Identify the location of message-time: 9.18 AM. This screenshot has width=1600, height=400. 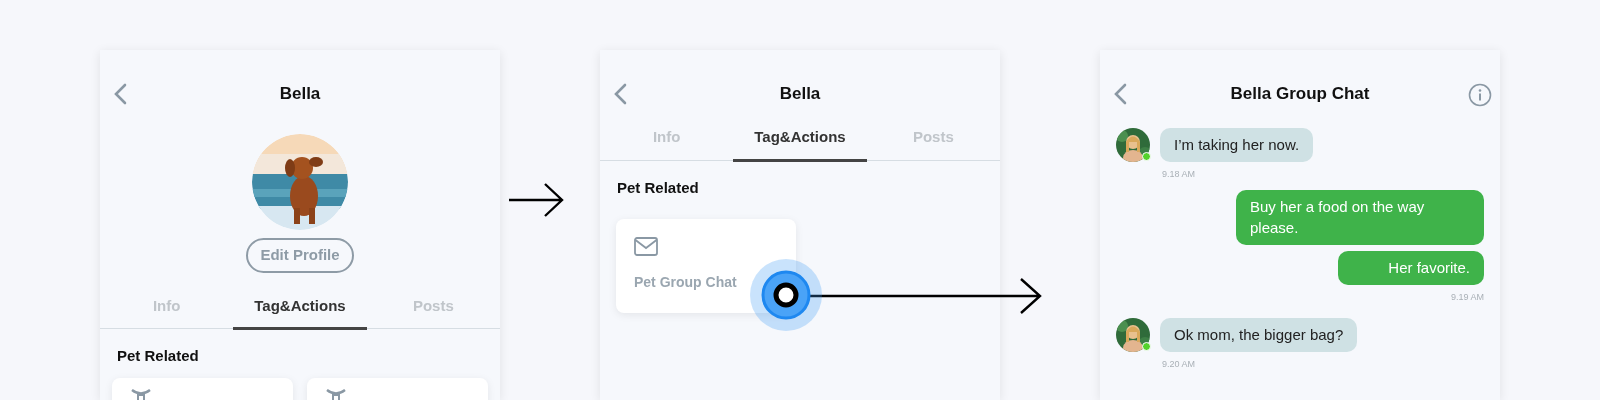
(1179, 174).